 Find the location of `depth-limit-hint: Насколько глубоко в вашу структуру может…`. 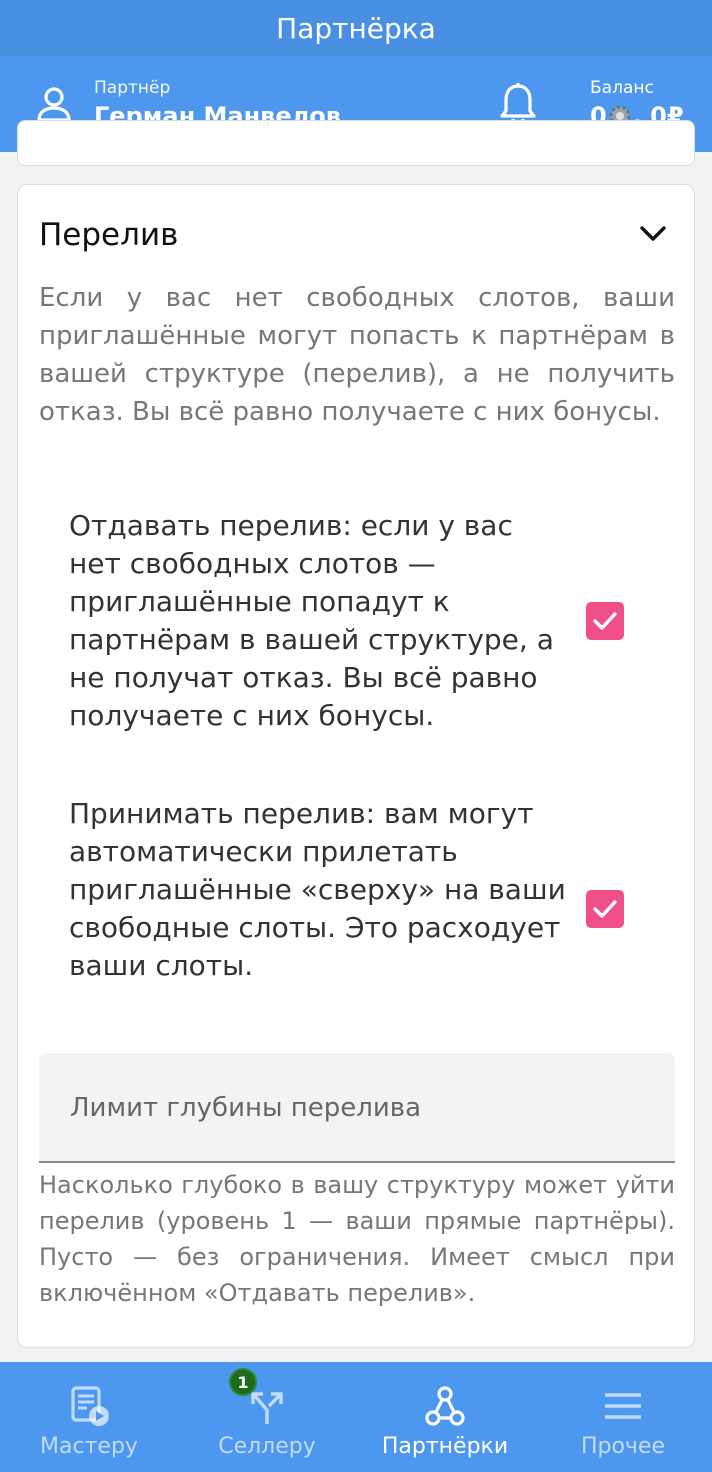

depth-limit-hint: Насколько глубоко в вашу структуру может… is located at coordinates (357, 1239).